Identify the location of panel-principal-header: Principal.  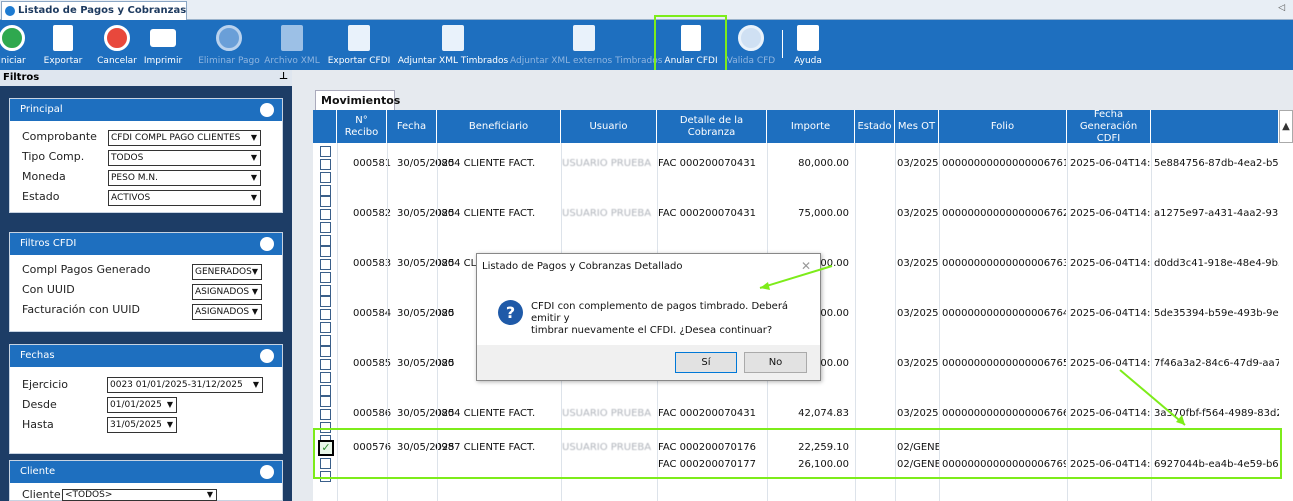
(146, 110).